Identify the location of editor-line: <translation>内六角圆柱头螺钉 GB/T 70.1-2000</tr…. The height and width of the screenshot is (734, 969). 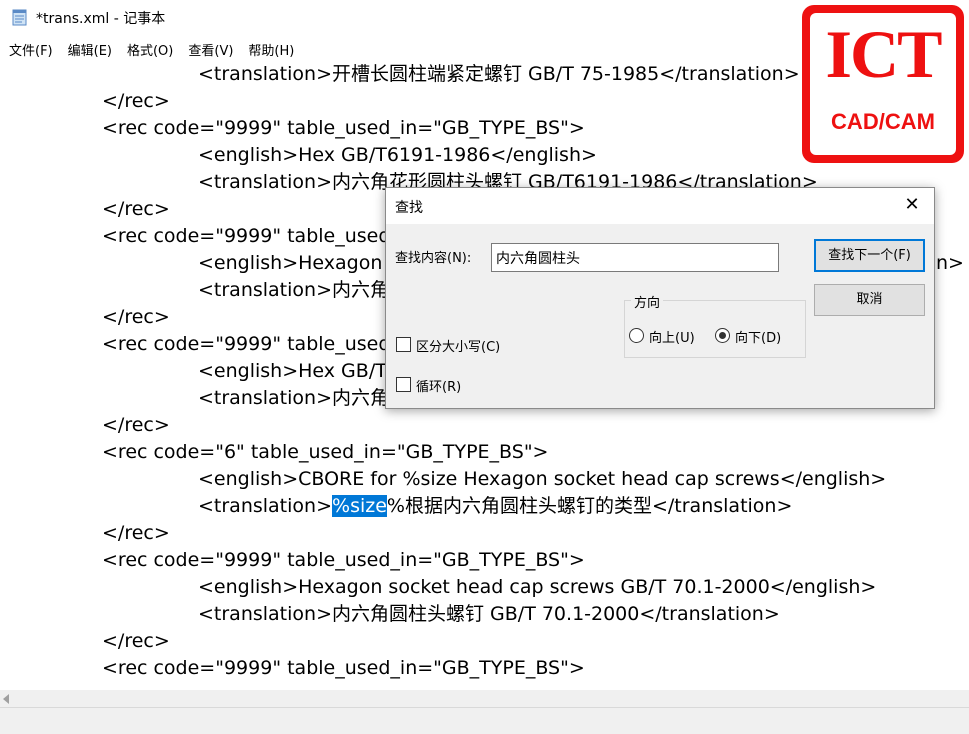
(489, 614).